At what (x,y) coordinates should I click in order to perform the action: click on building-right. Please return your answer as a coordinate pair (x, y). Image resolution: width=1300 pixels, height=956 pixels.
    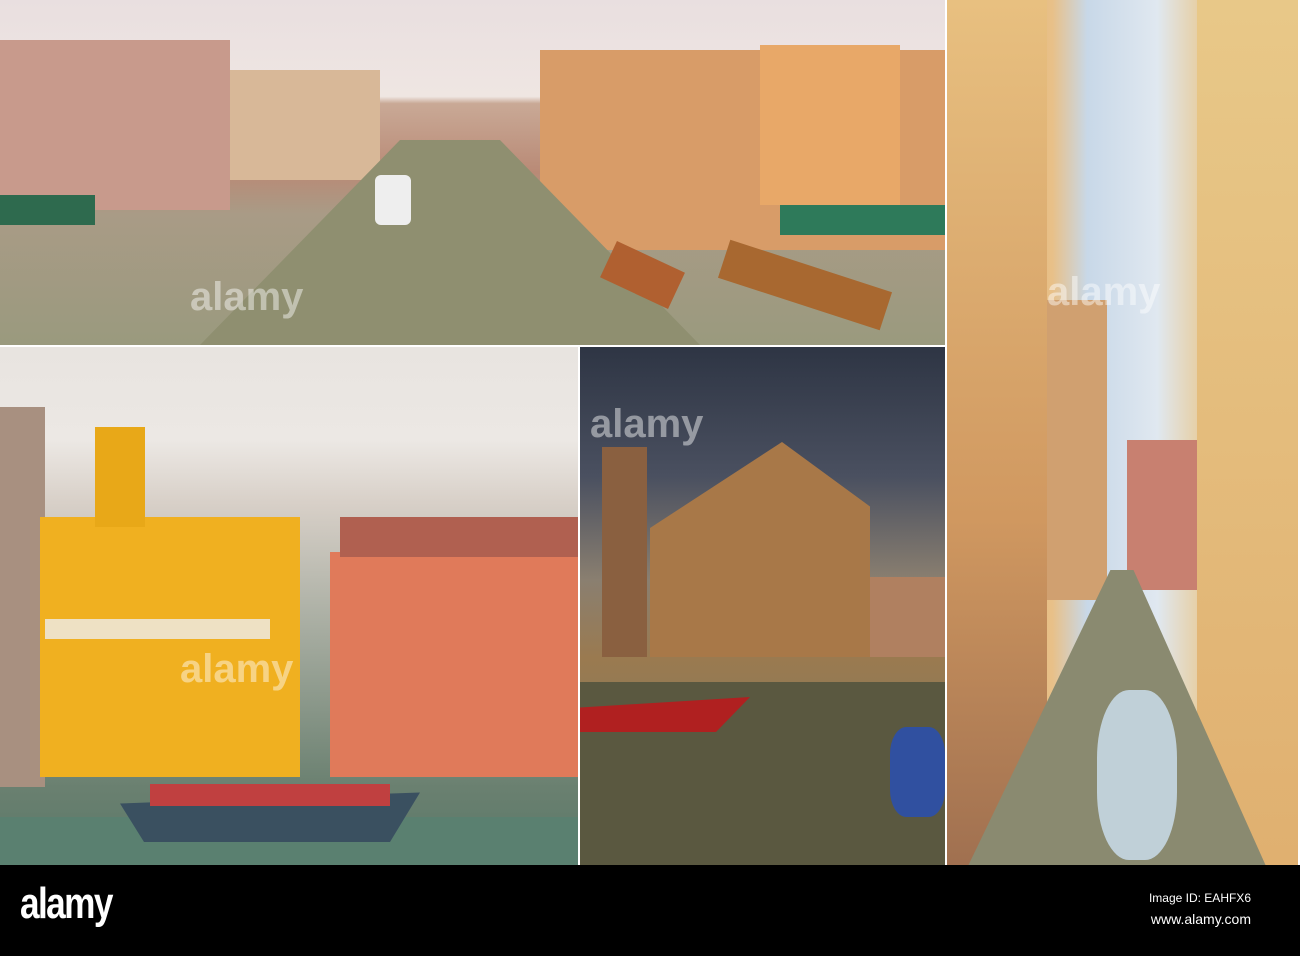
    Looking at the image, I should click on (1247, 432).